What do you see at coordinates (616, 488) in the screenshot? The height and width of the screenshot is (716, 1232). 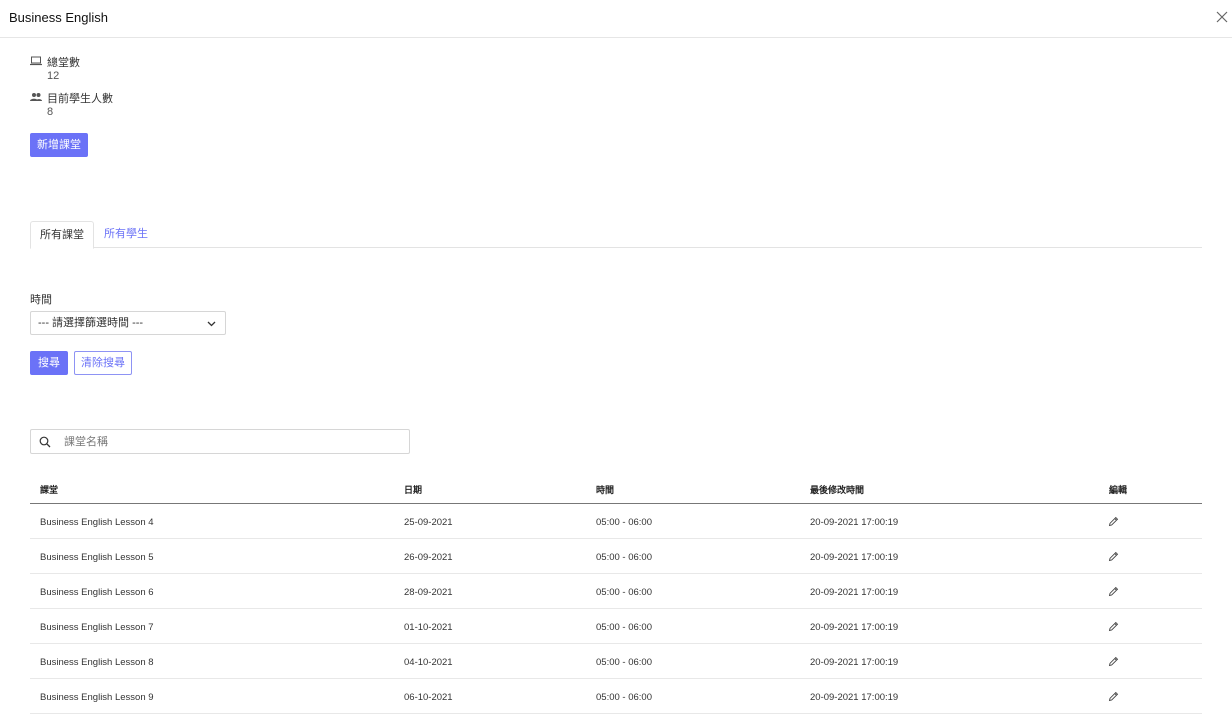 I see `table-header: 課堂 日期 時間 最後修改時間 編輯` at bounding box center [616, 488].